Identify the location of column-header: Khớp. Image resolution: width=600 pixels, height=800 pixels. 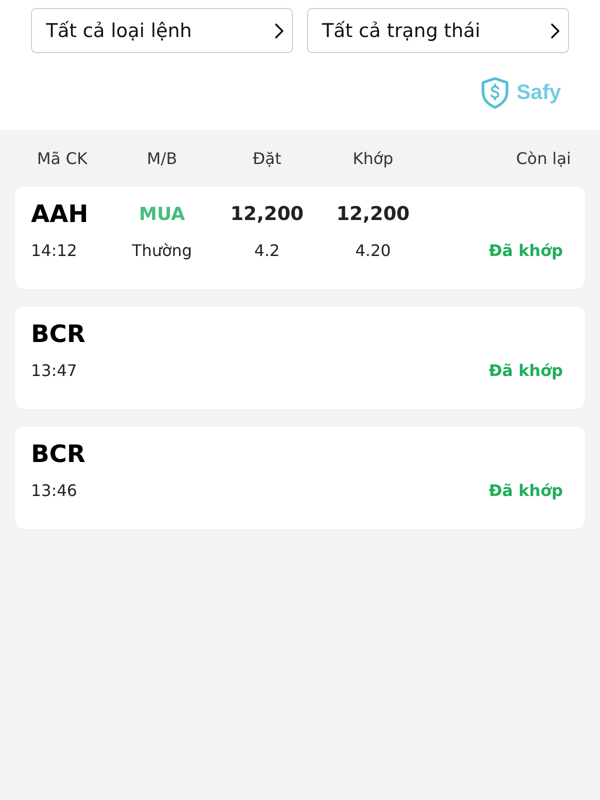
(373, 158).